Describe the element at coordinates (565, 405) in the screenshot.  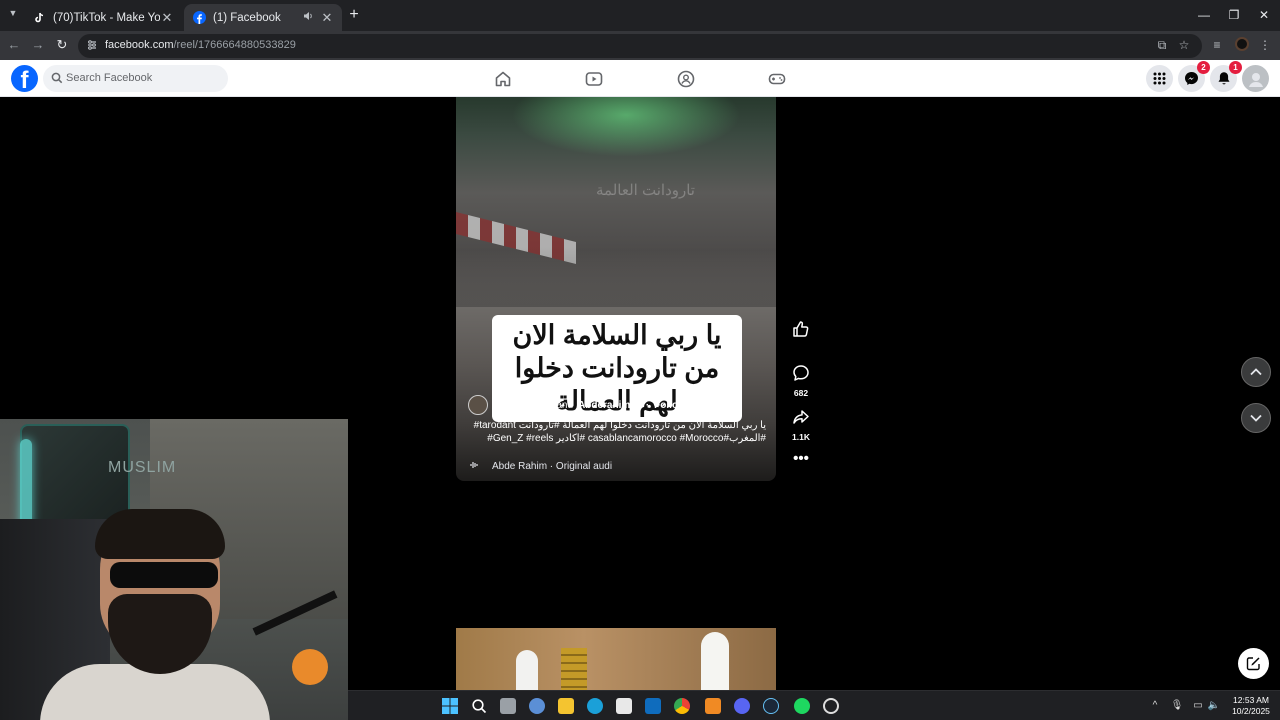
I see `and-text: and` at that location.